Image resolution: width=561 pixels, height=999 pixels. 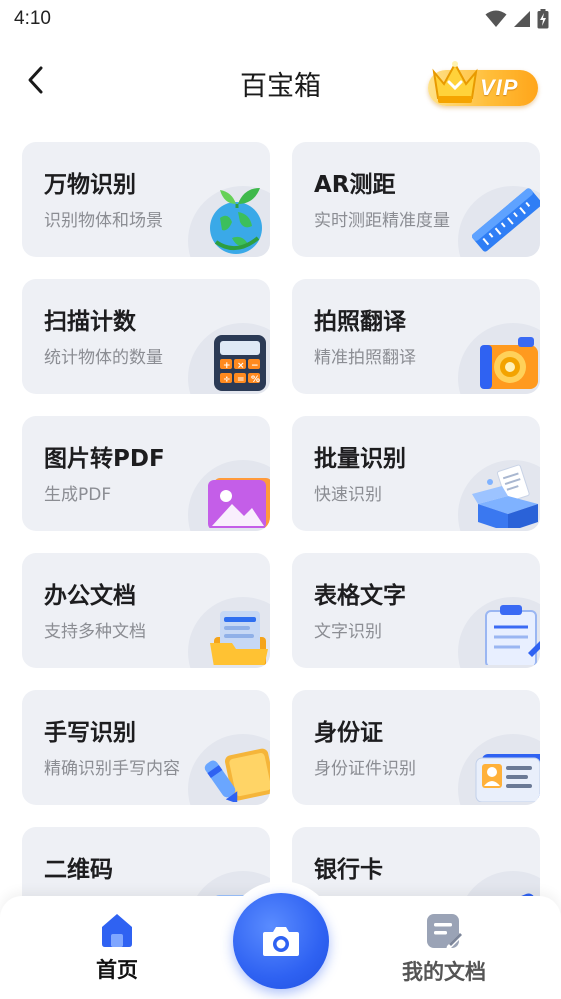 What do you see at coordinates (360, 322) in the screenshot?
I see `tool-title: 拍照翻译` at bounding box center [360, 322].